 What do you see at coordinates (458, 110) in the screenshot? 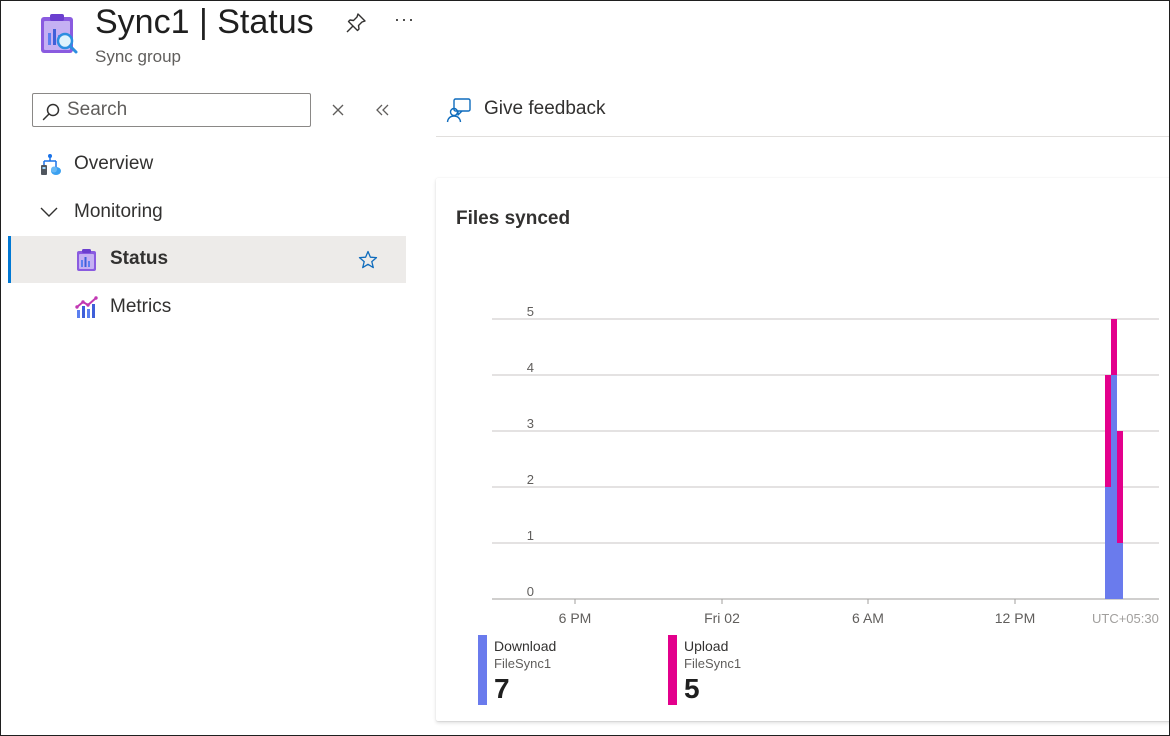
I see `feedback-icon` at bounding box center [458, 110].